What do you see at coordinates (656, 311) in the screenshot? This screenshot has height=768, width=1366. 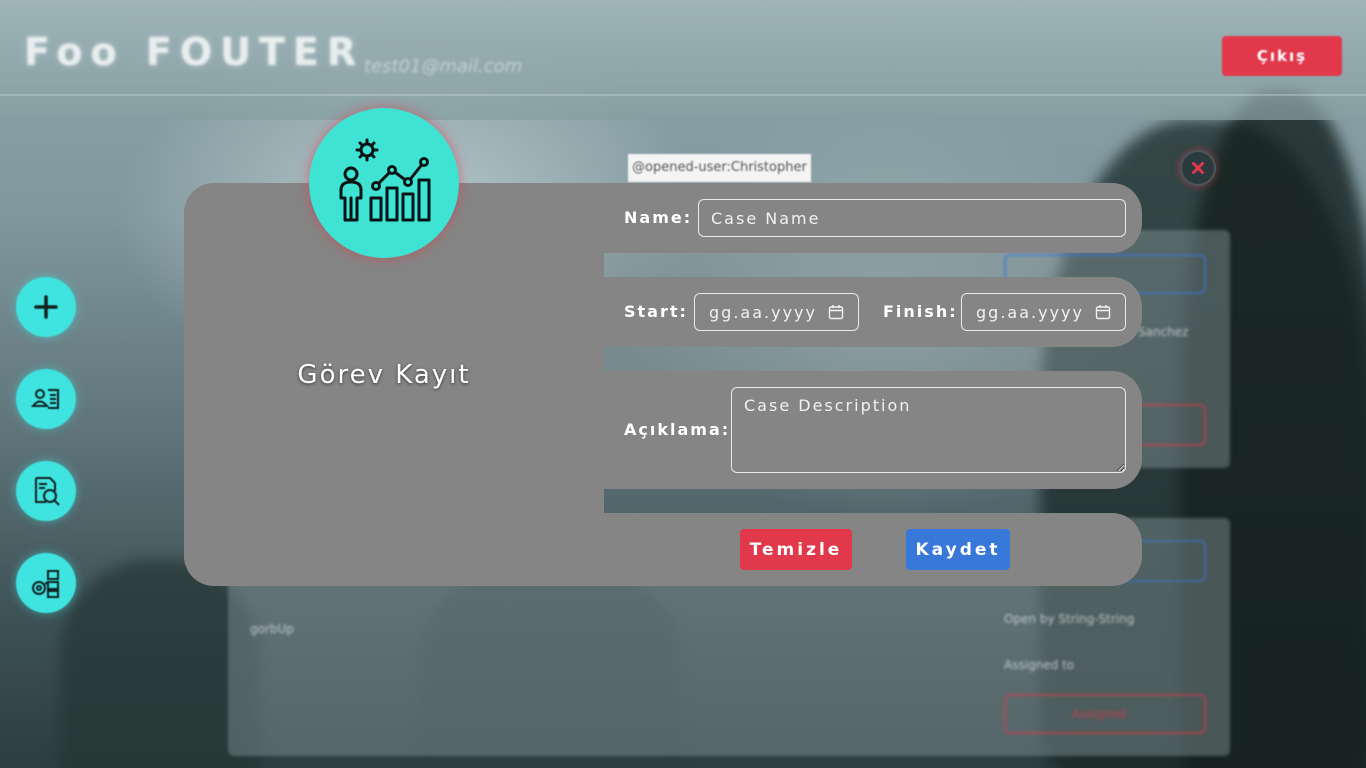 I see `start-label: Start:` at bounding box center [656, 311].